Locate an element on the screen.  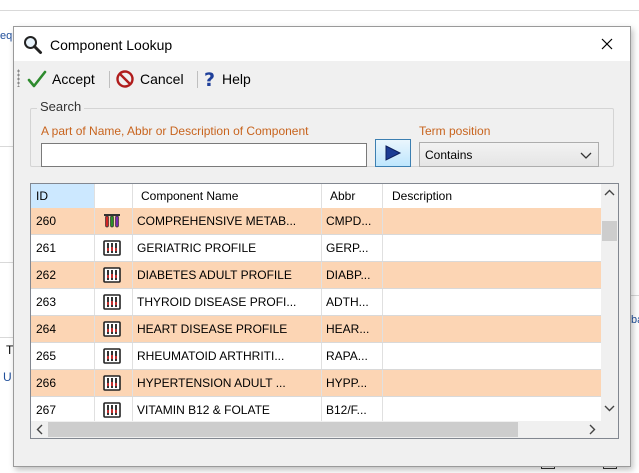
accept-label: Accept is located at coordinates (73, 79).